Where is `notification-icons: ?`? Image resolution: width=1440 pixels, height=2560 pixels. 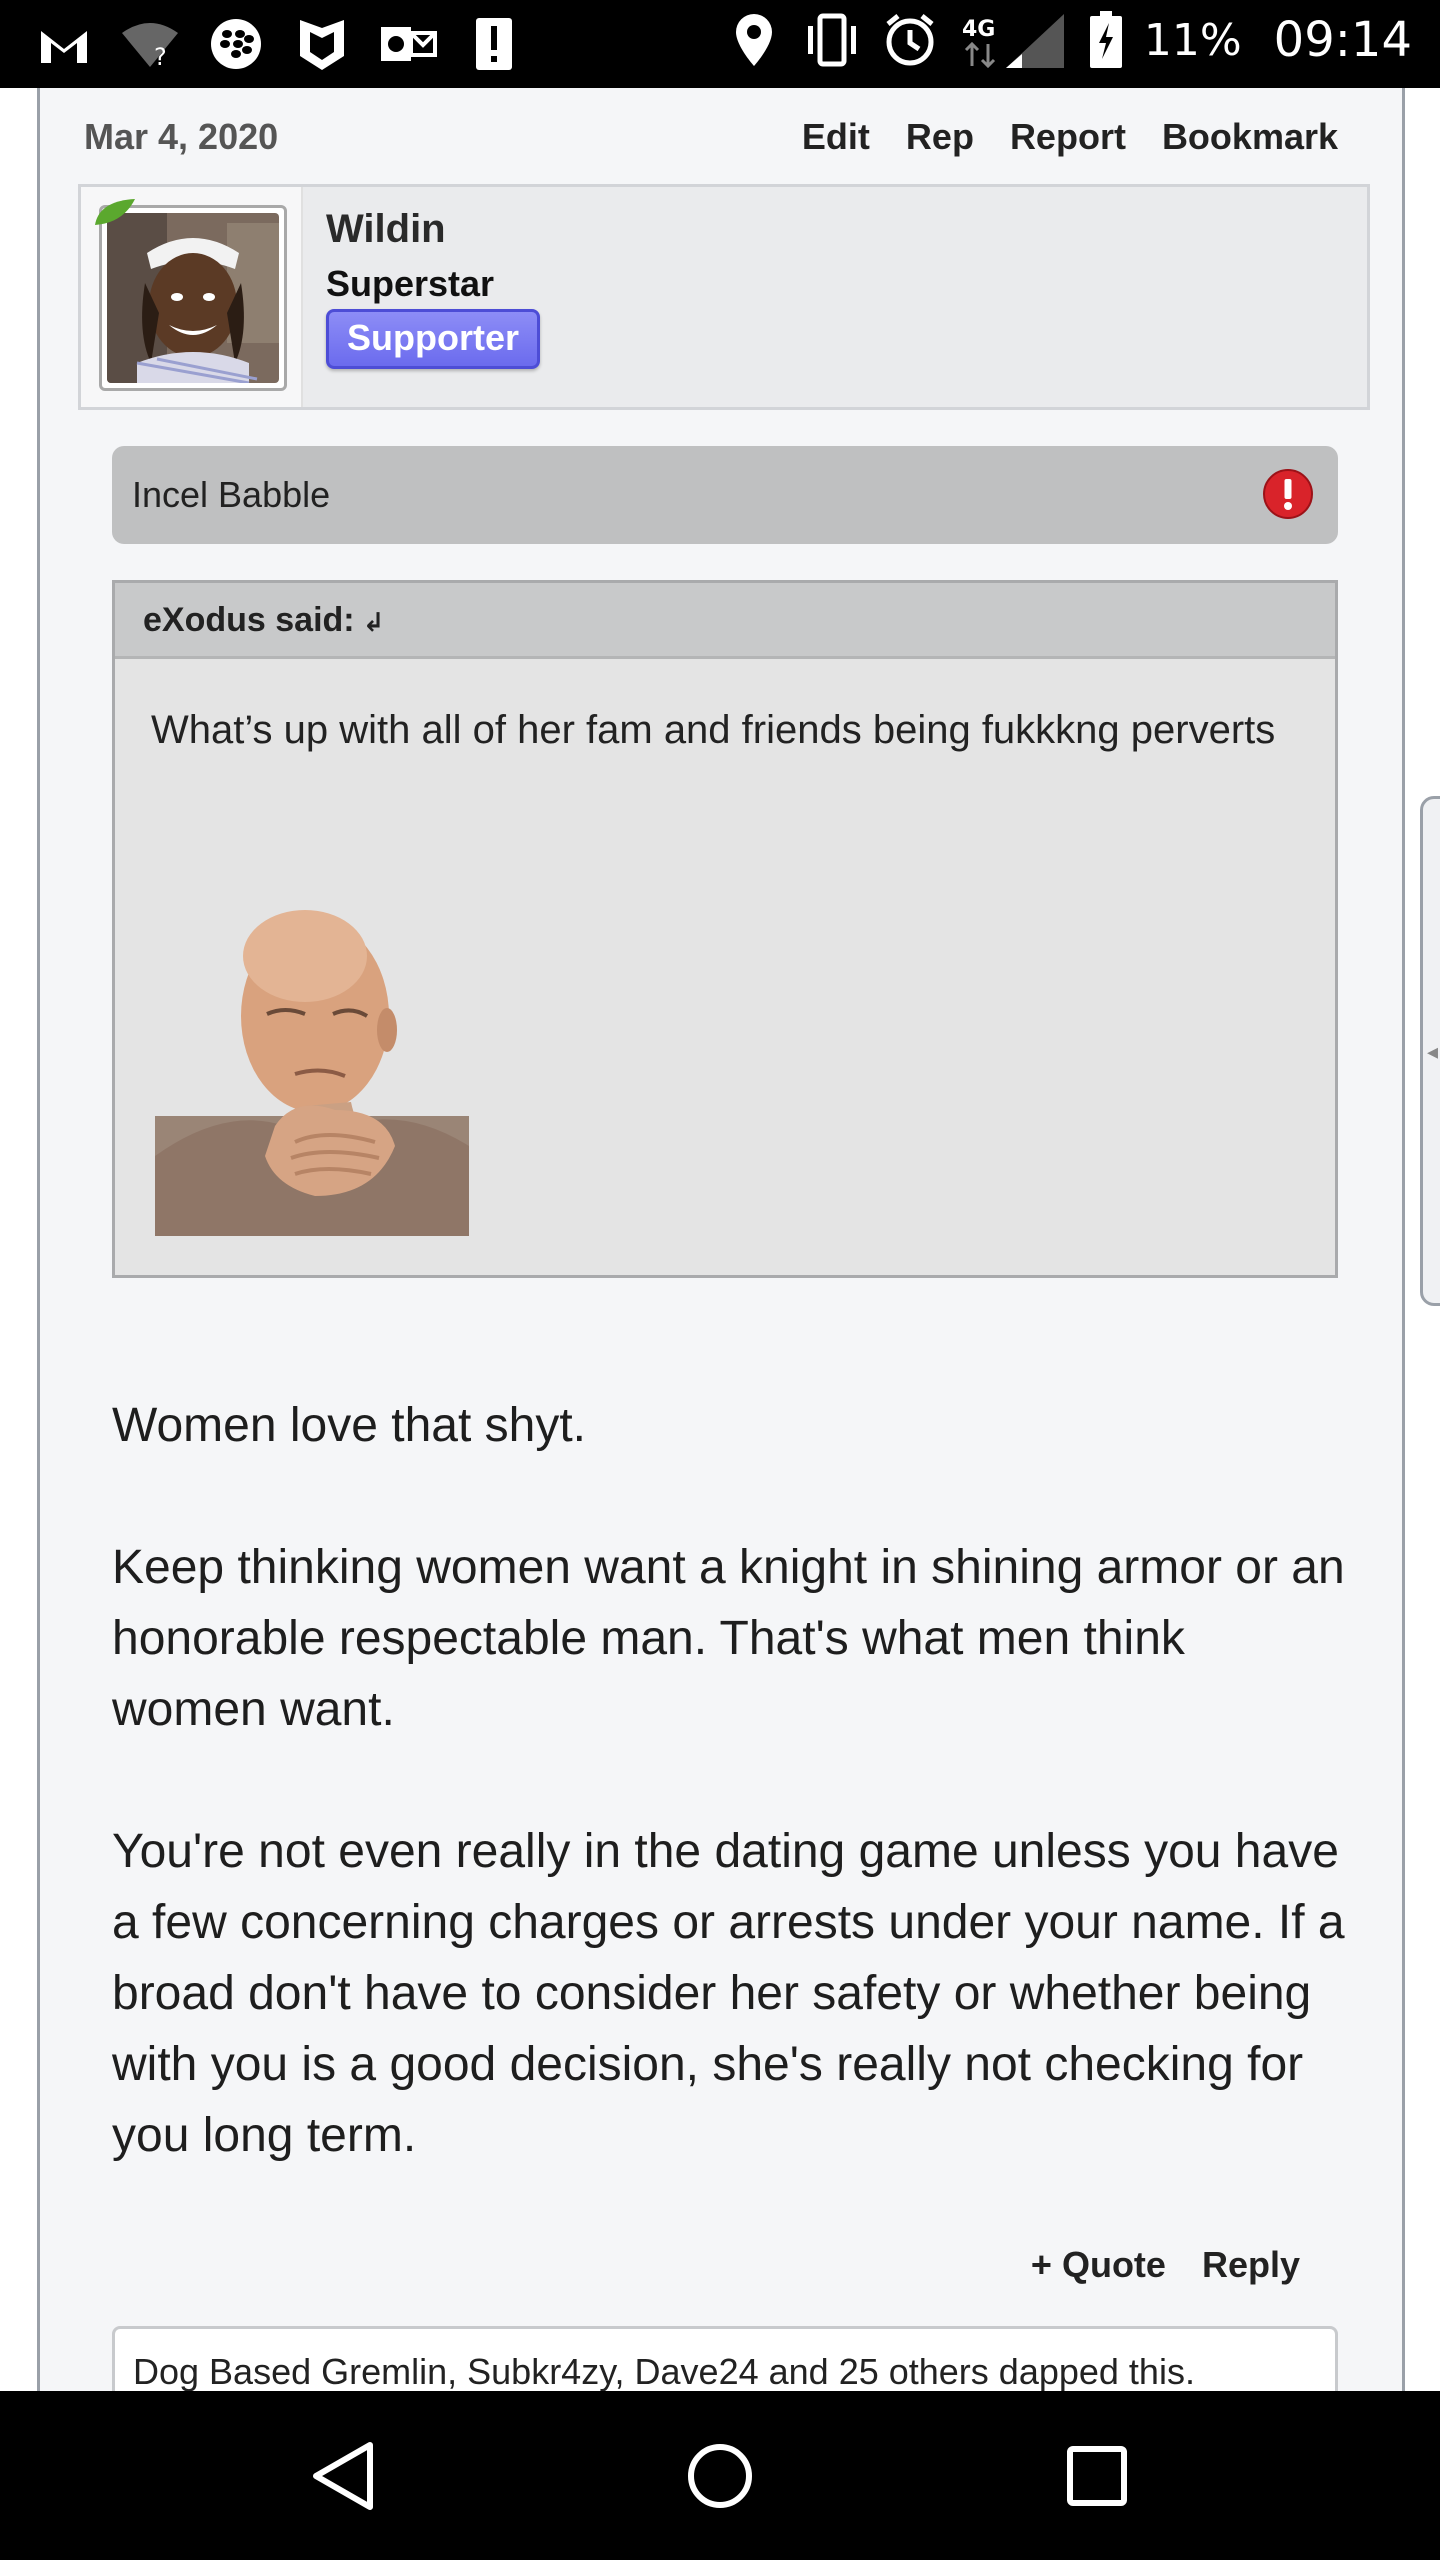
notification-icons: ? is located at coordinates (279, 44).